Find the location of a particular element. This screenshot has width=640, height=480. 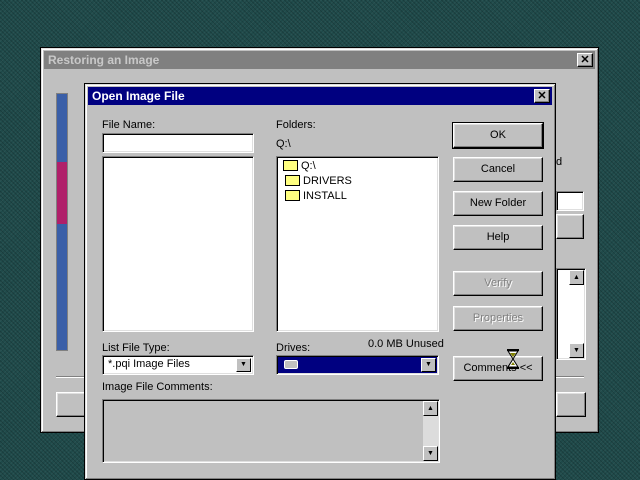

new-folder-button-label: New Folder is located at coordinates (498, 203).